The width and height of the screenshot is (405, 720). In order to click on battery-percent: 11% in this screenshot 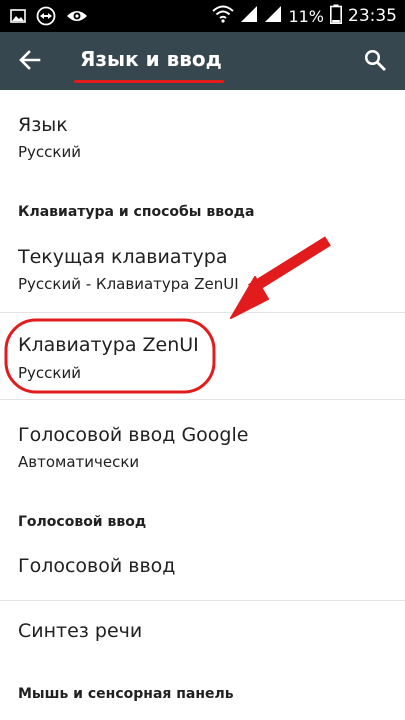, I will do `click(306, 16)`.